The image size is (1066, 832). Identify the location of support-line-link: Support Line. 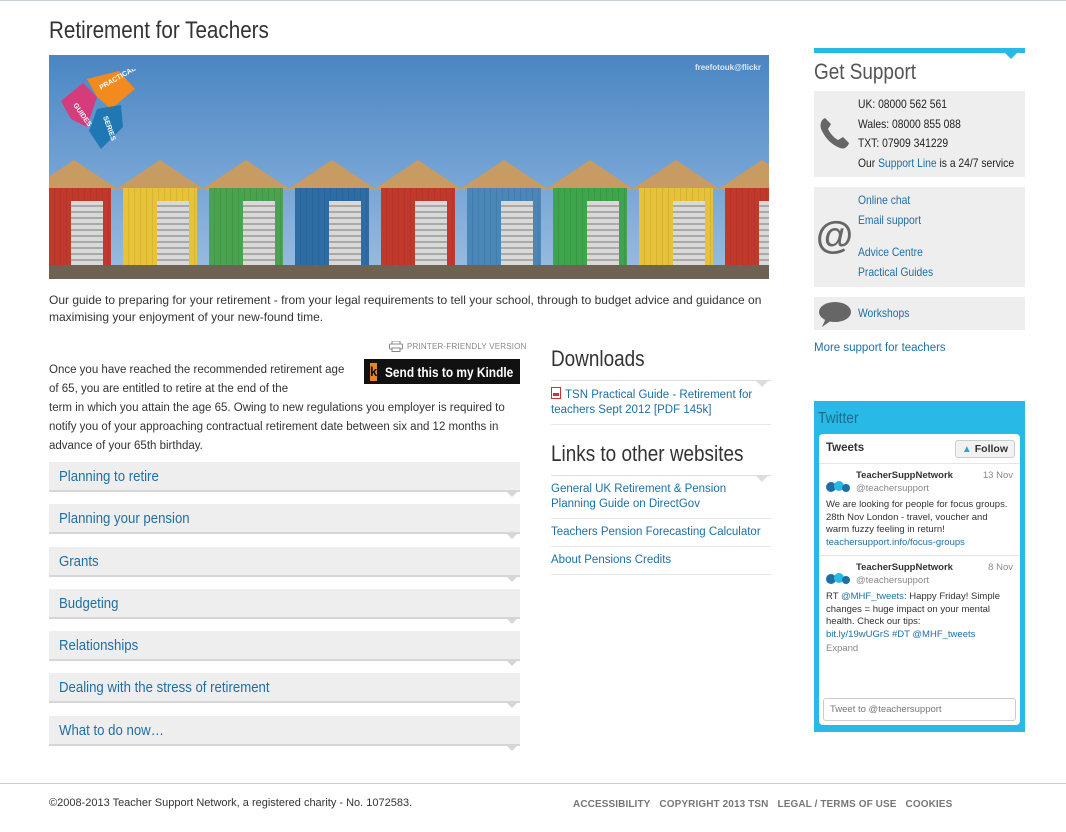
(907, 163).